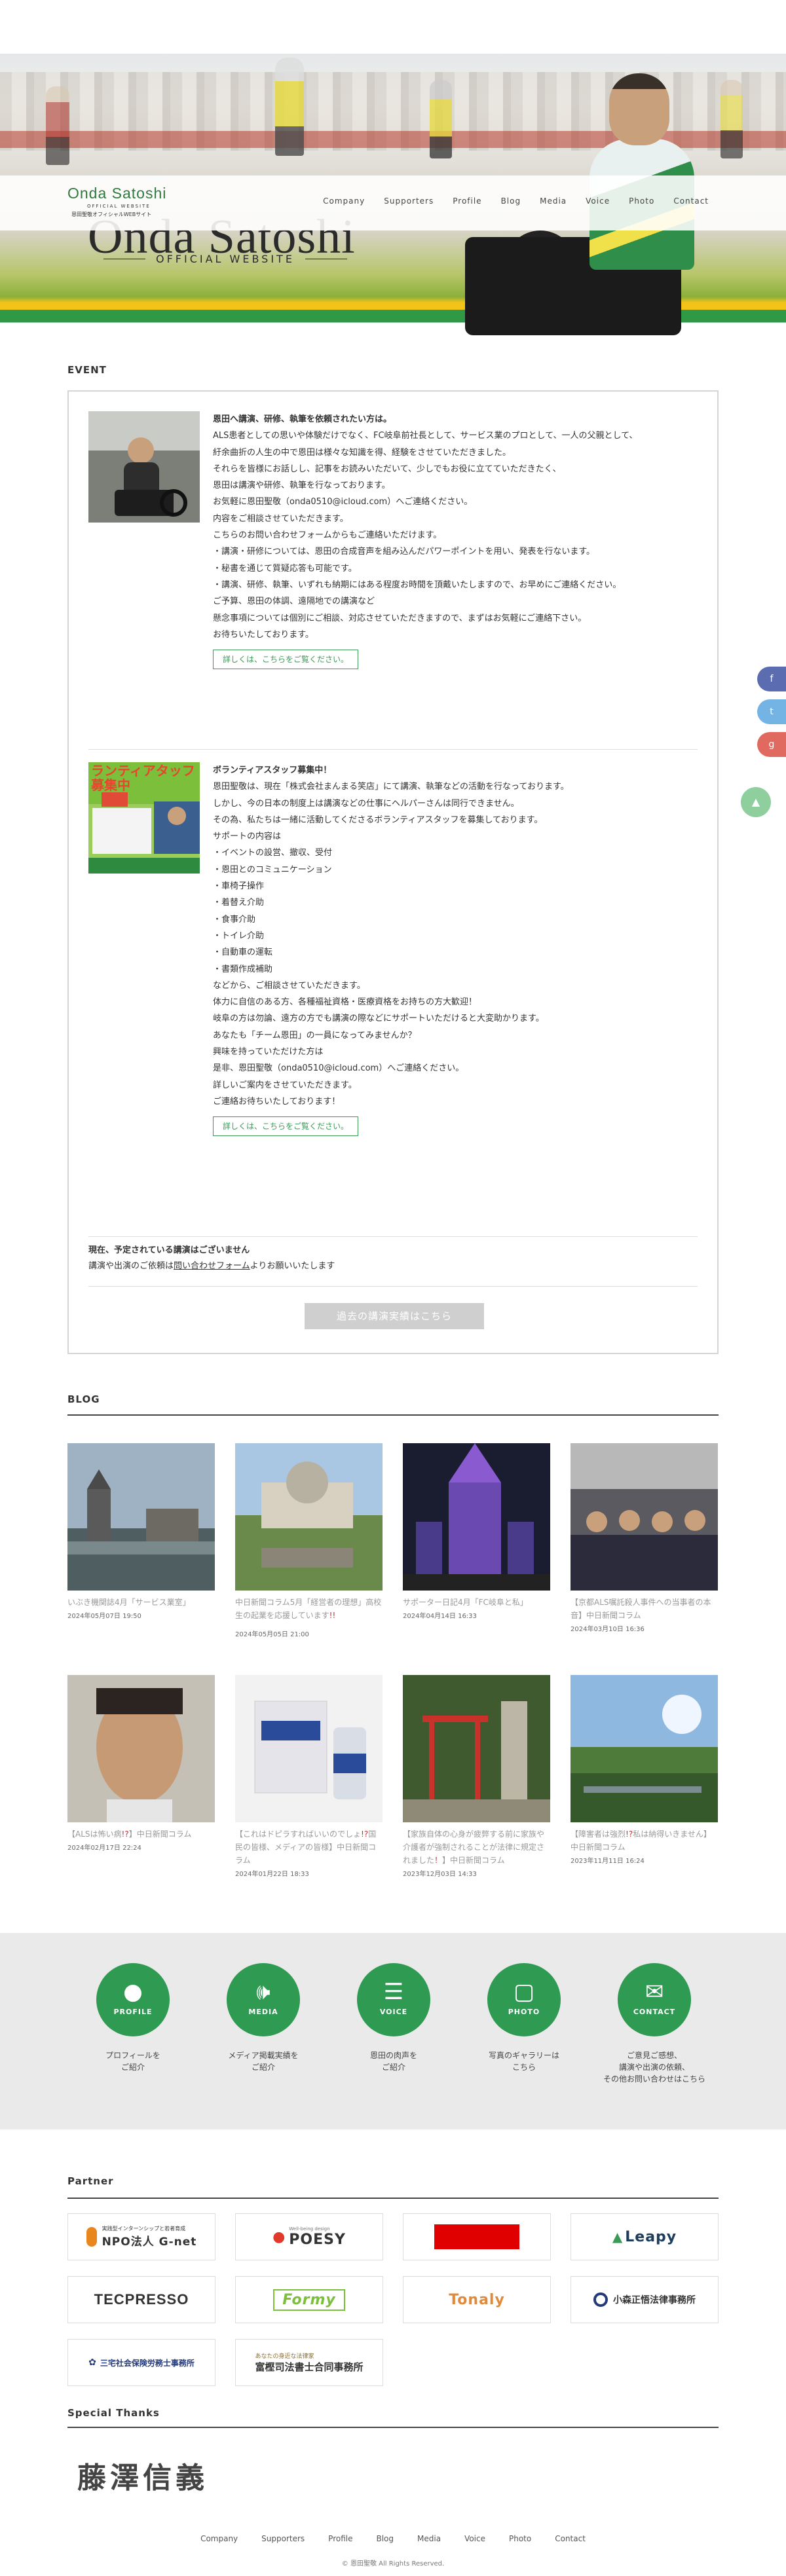  What do you see at coordinates (343, 502) in the screenshot?
I see `text-line: お気軽に恩田聖敬（onda0510@icloud.com）へご連絡ください。` at bounding box center [343, 502].